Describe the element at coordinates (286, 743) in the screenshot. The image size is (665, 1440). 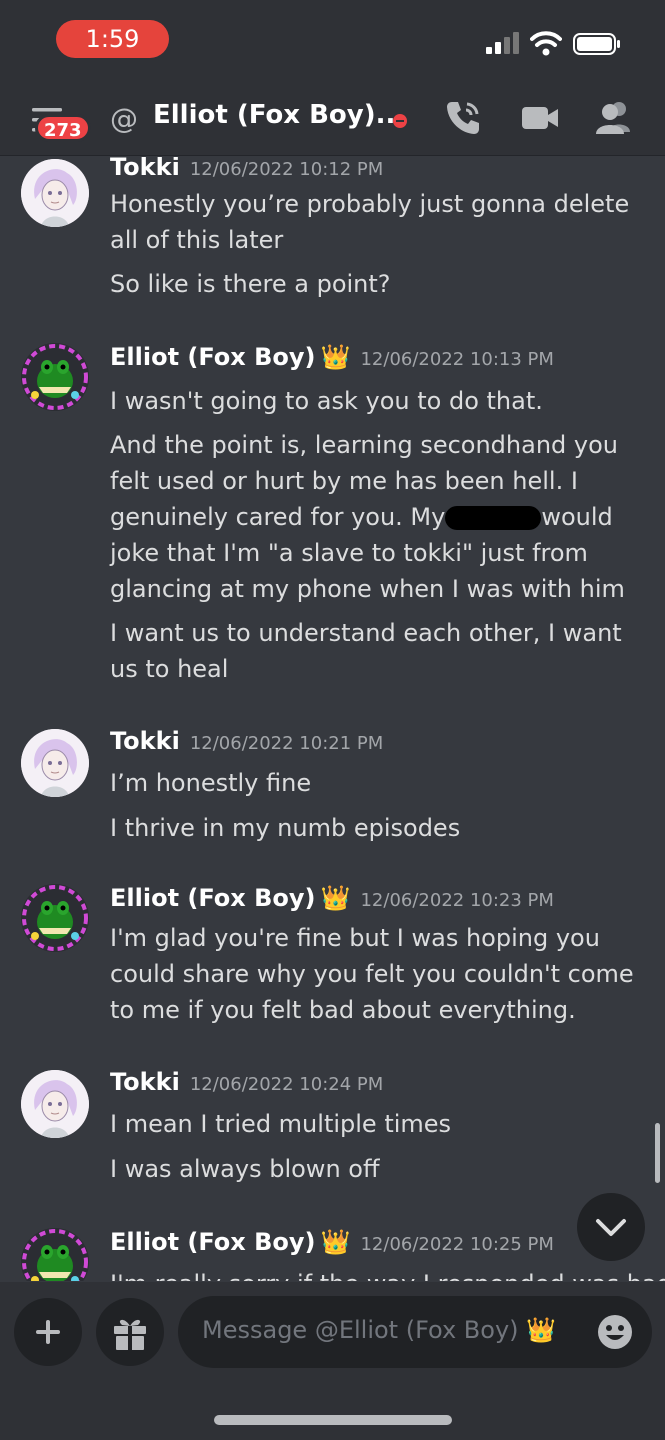
I see `timestamp: 12/06/2022 10:21 PM` at that location.